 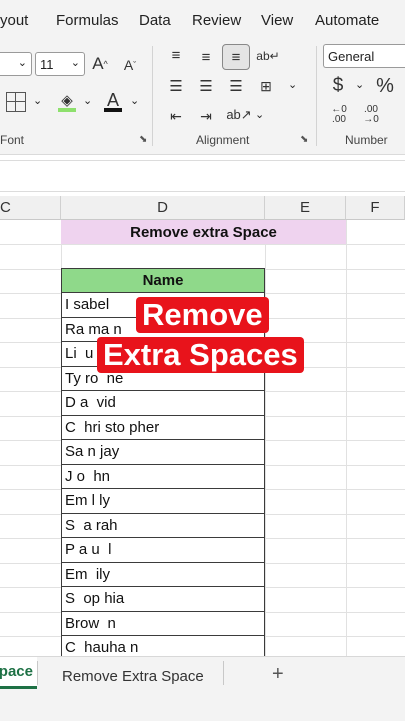 I want to click on name-cell: P a u l, so click(x=163, y=550).